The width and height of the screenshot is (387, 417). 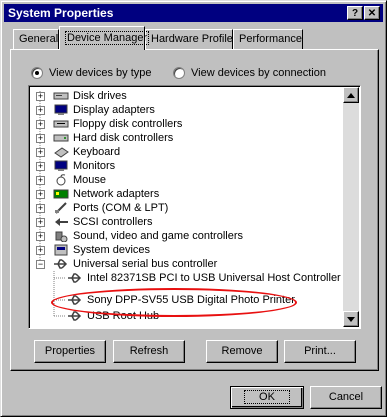 I want to click on view-by-type-radio: View devices by type, so click(x=91, y=73).